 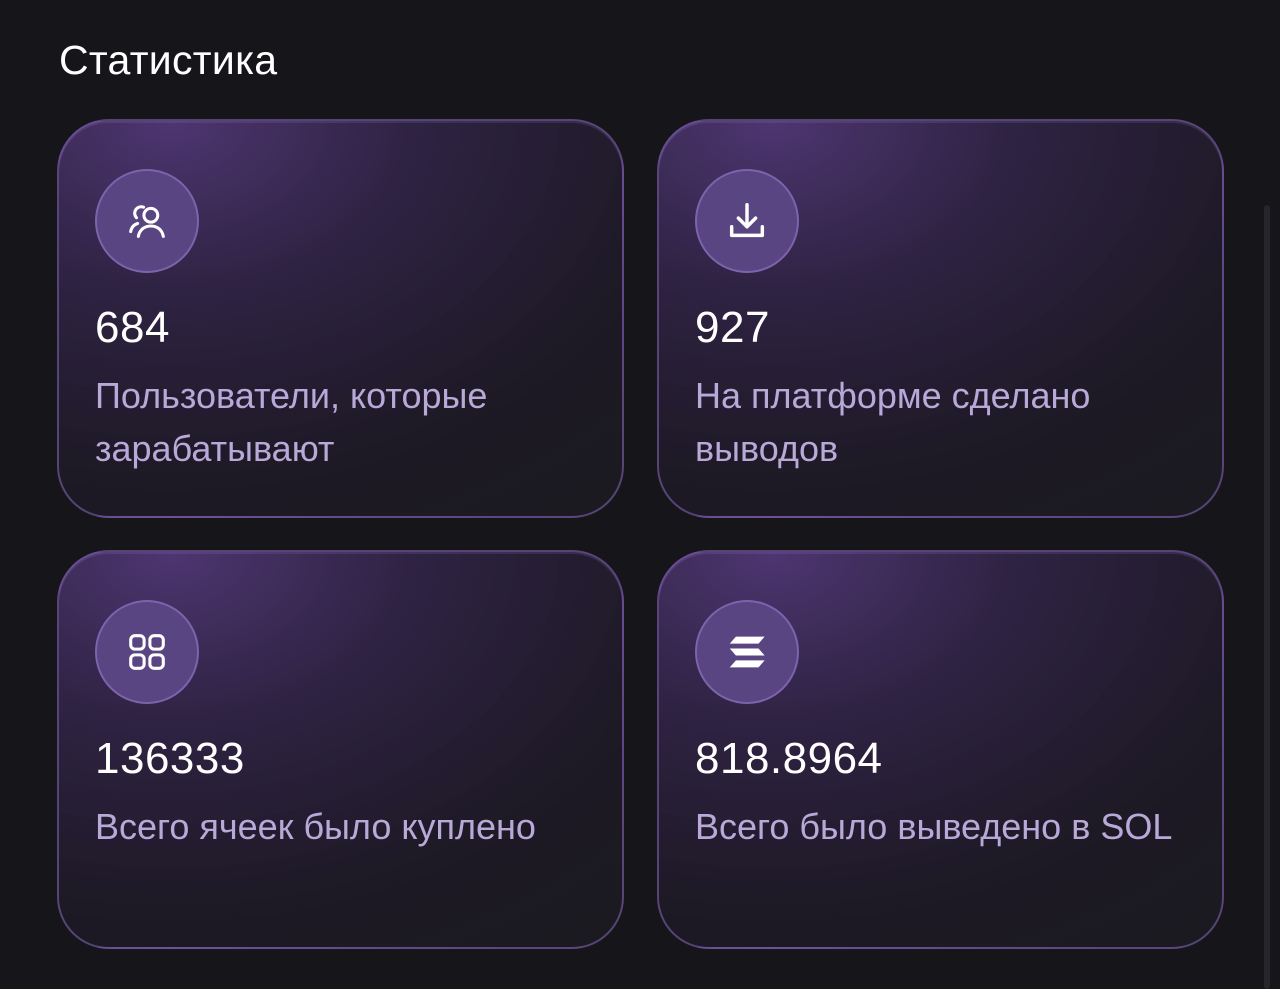 I want to click on stat-label: Пользователи, которые зарабатывают, so click(x=291, y=422).